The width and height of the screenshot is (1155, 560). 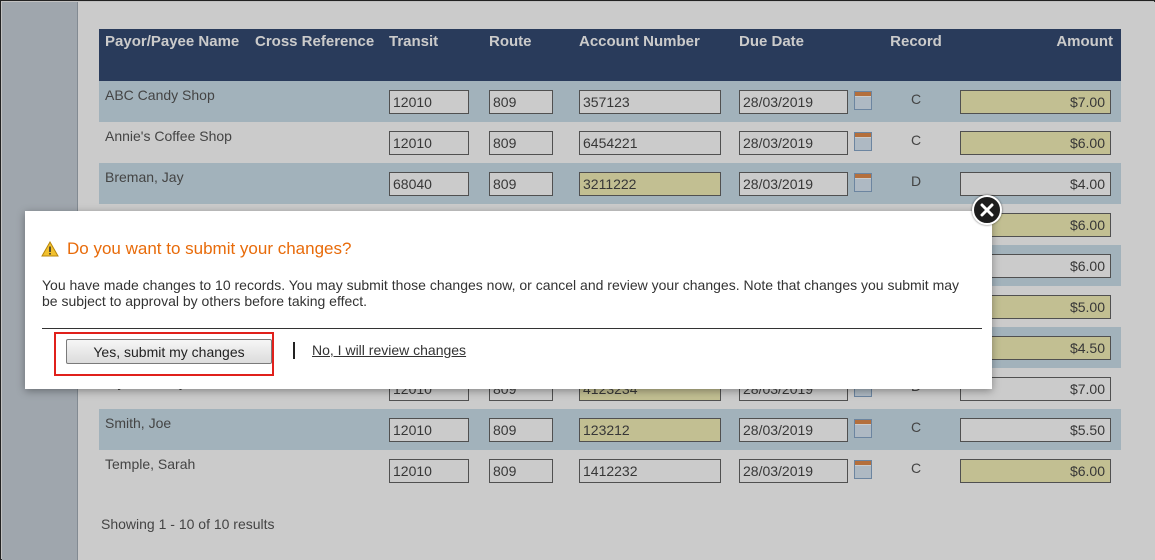 I want to click on dialog-divider, so click(x=512, y=328).